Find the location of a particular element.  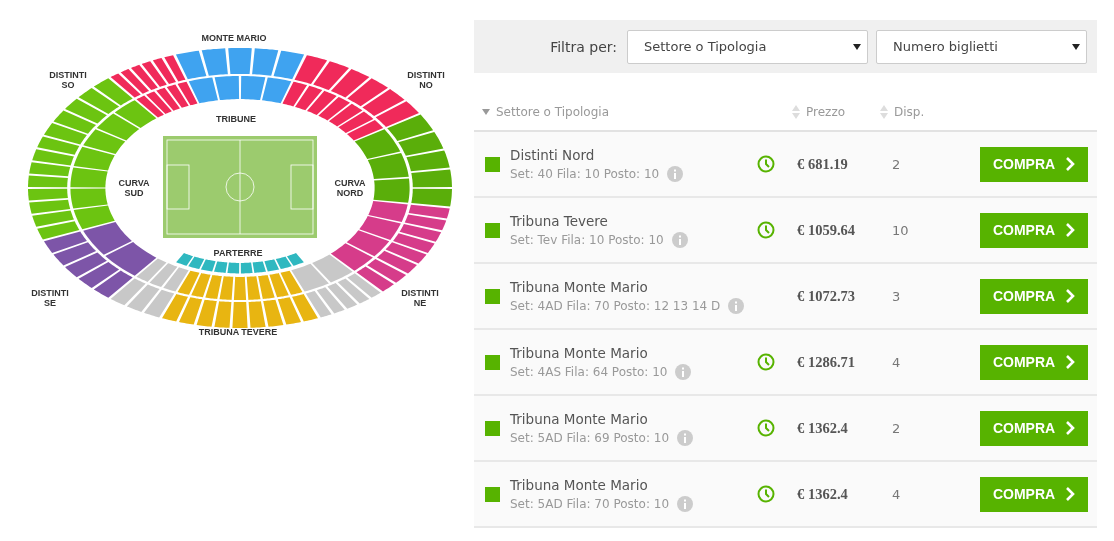

sector-name: Tribuna Tevere is located at coordinates (559, 220).